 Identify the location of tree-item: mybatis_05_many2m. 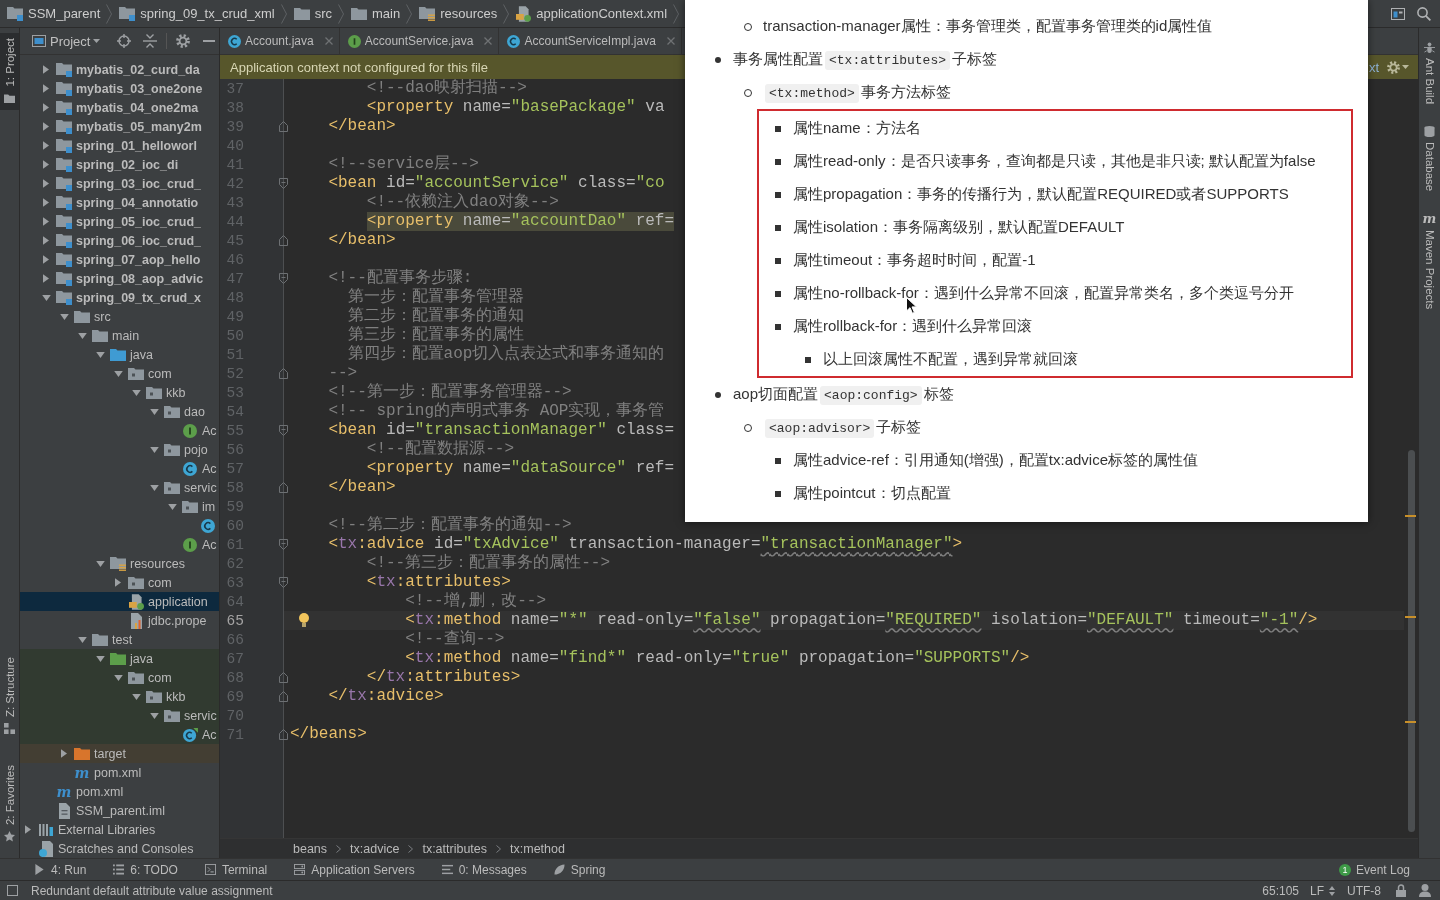
(119, 126).